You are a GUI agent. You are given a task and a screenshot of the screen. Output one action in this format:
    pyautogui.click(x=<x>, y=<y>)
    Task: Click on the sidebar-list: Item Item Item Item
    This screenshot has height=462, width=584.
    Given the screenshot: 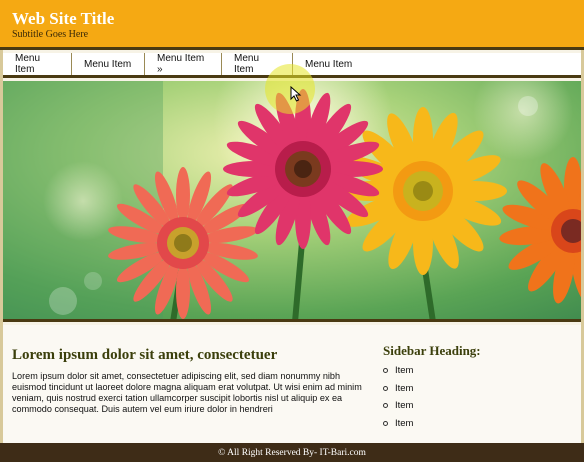 What is the action you would take?
    pyautogui.click(x=397, y=397)
    